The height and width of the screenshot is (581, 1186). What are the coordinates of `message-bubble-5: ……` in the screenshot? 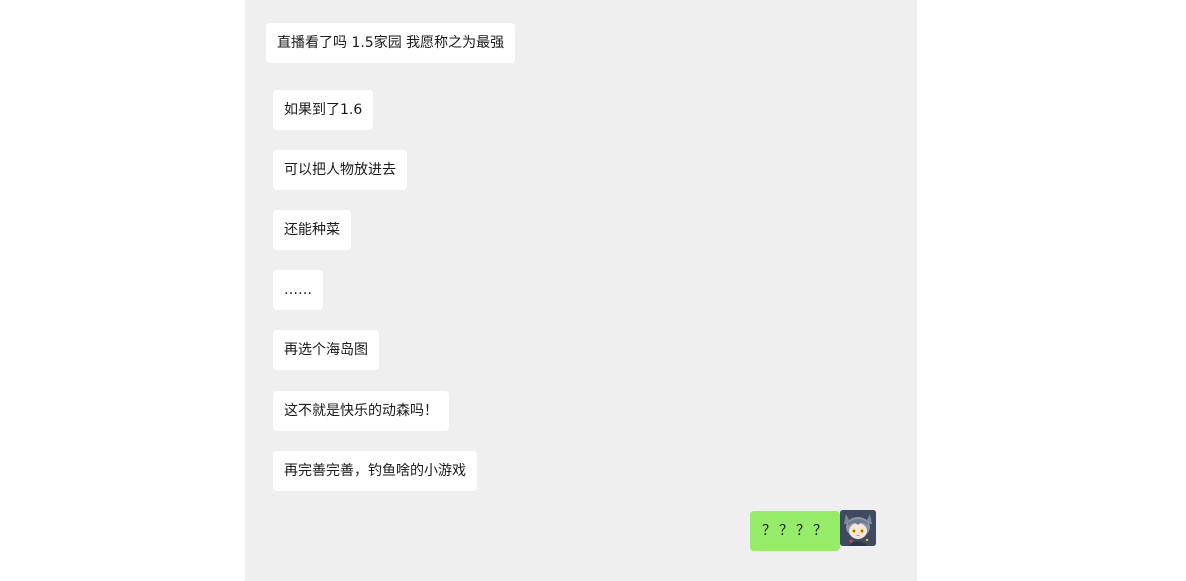 It's located at (298, 290).